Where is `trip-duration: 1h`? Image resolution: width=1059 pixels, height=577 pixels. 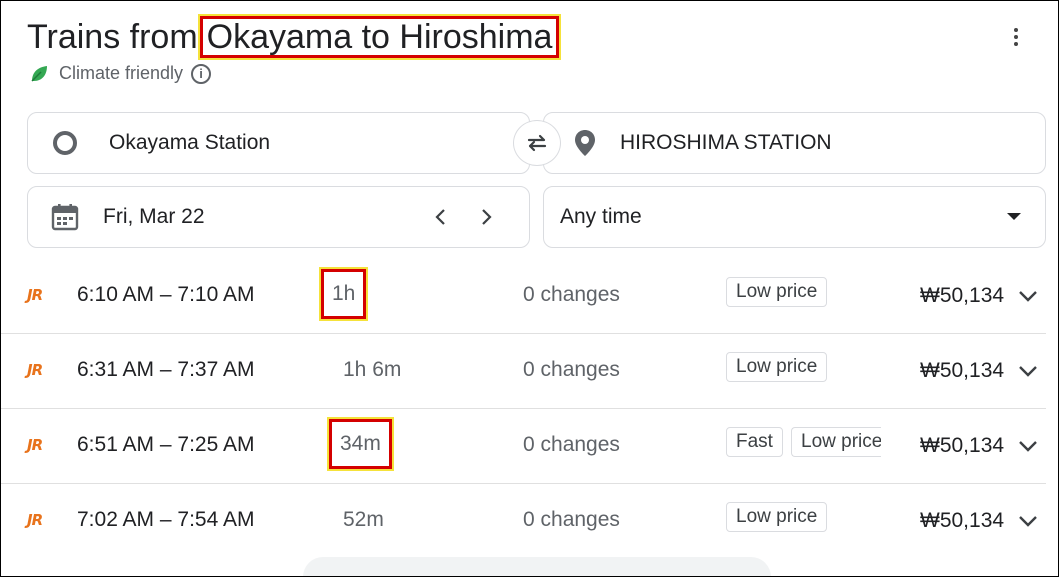 trip-duration: 1h is located at coordinates (344, 294).